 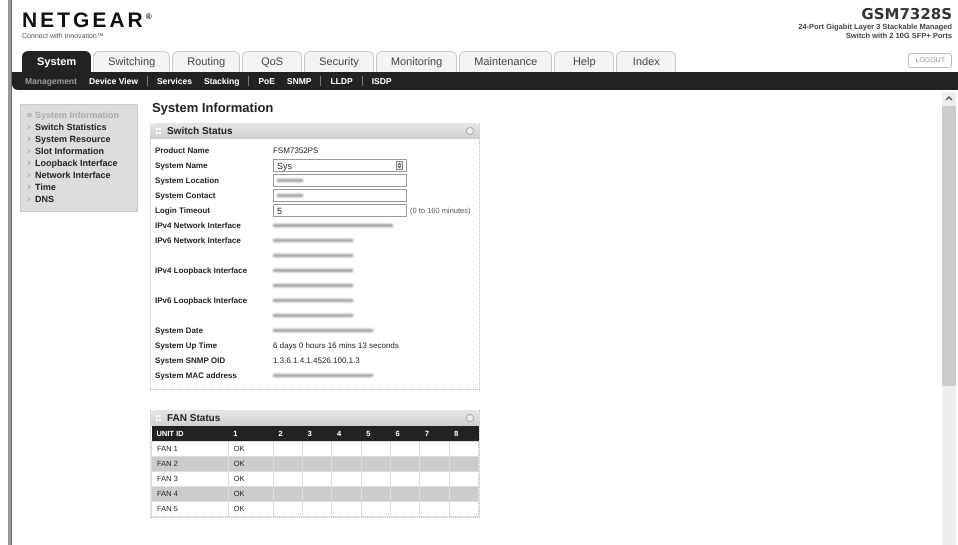 I want to click on nav-tab: QoS, so click(x=272, y=61).